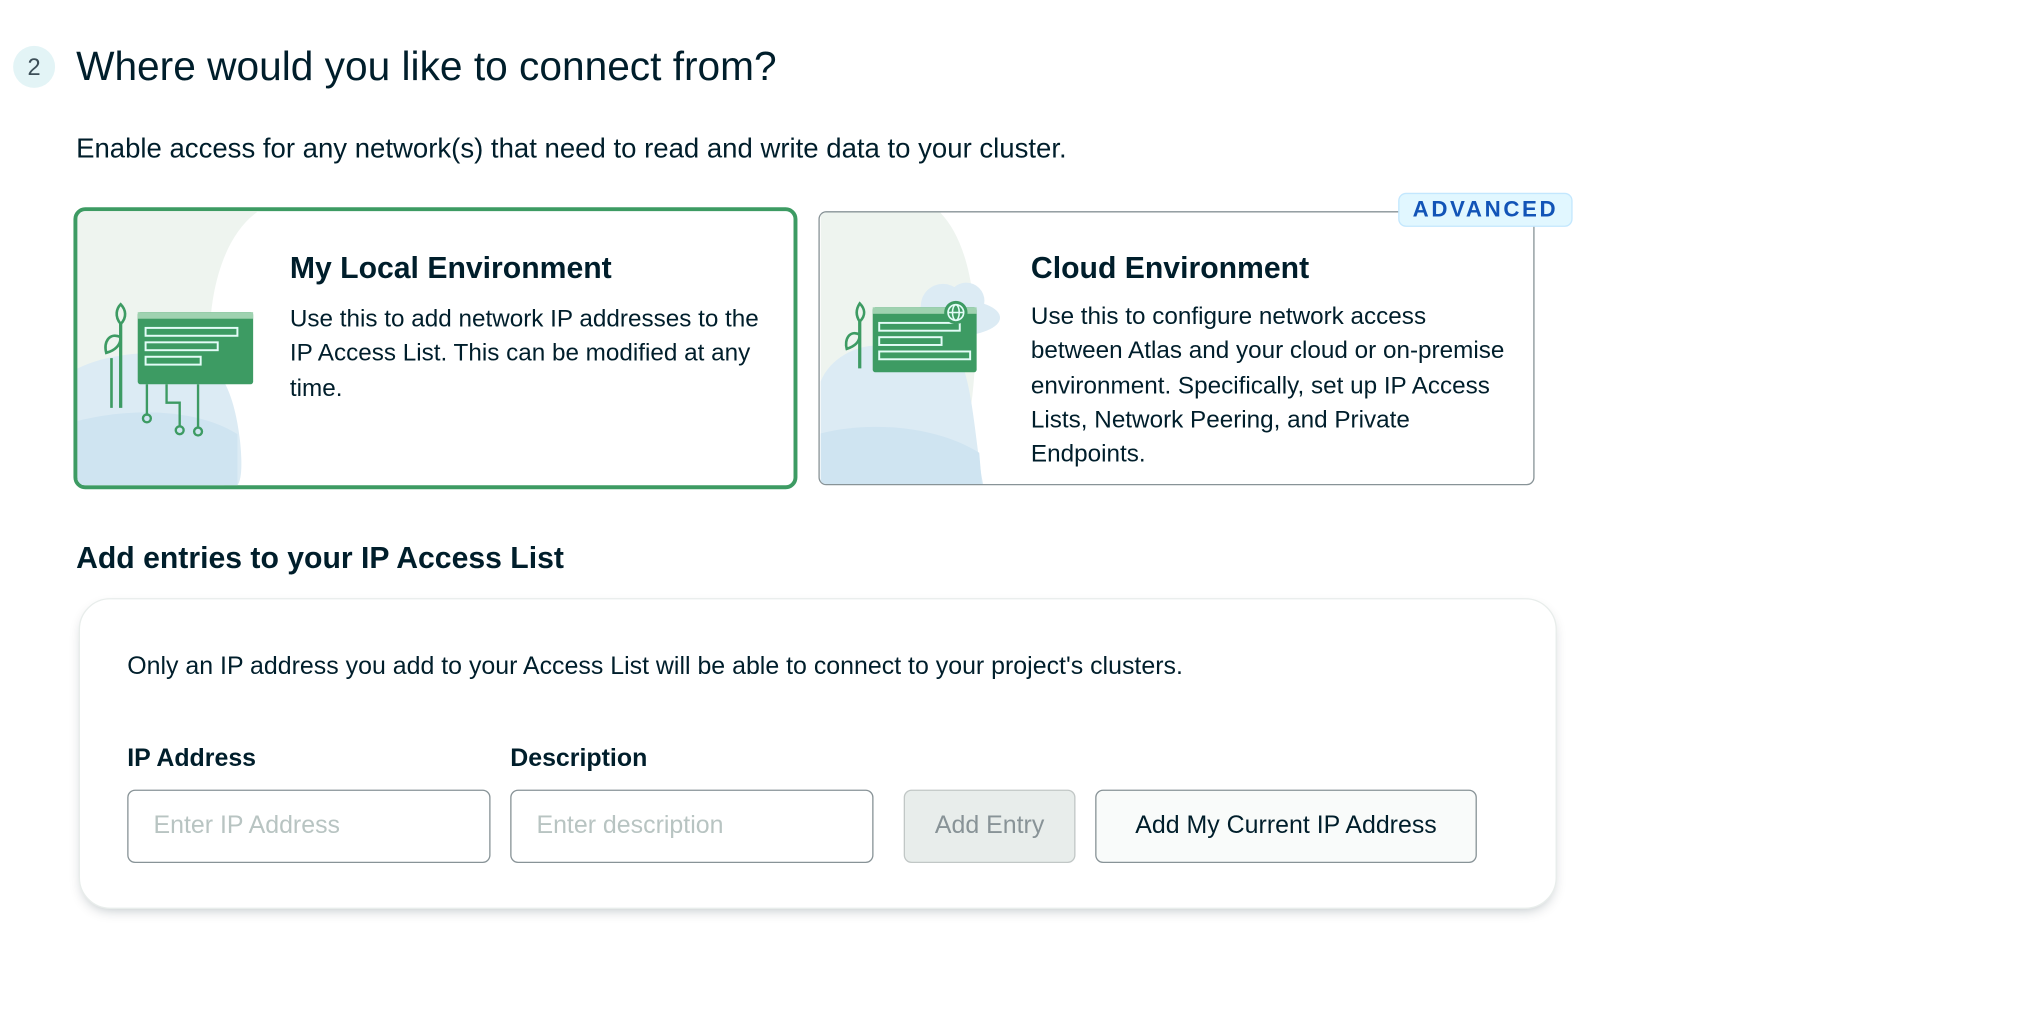 The image size is (2042, 1013). Describe the element at coordinates (34, 66) in the screenshot. I see `step-number-badge: 2` at that location.